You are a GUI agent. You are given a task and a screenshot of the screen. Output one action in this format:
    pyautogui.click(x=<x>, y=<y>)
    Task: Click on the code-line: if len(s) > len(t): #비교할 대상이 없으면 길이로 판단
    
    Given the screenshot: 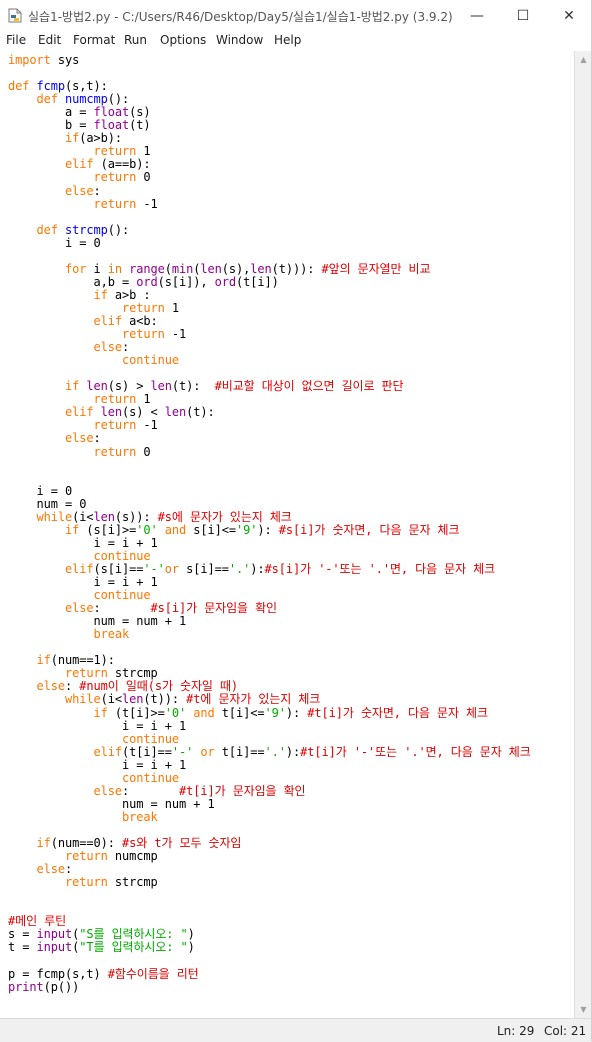 What is the action you would take?
    pyautogui.click(x=206, y=386)
    